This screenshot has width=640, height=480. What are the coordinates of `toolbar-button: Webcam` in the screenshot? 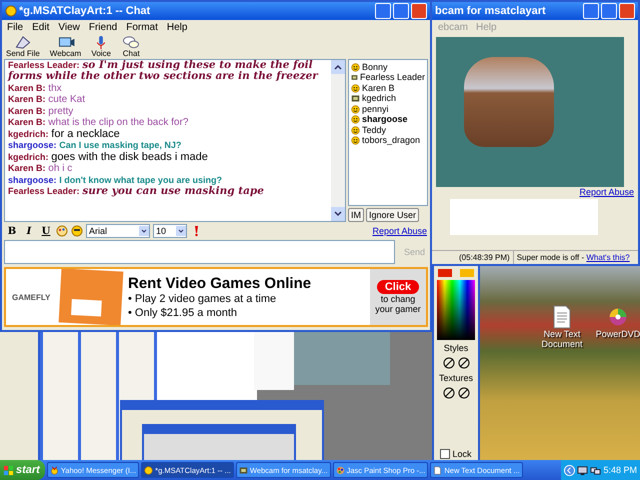 It's located at (66, 46).